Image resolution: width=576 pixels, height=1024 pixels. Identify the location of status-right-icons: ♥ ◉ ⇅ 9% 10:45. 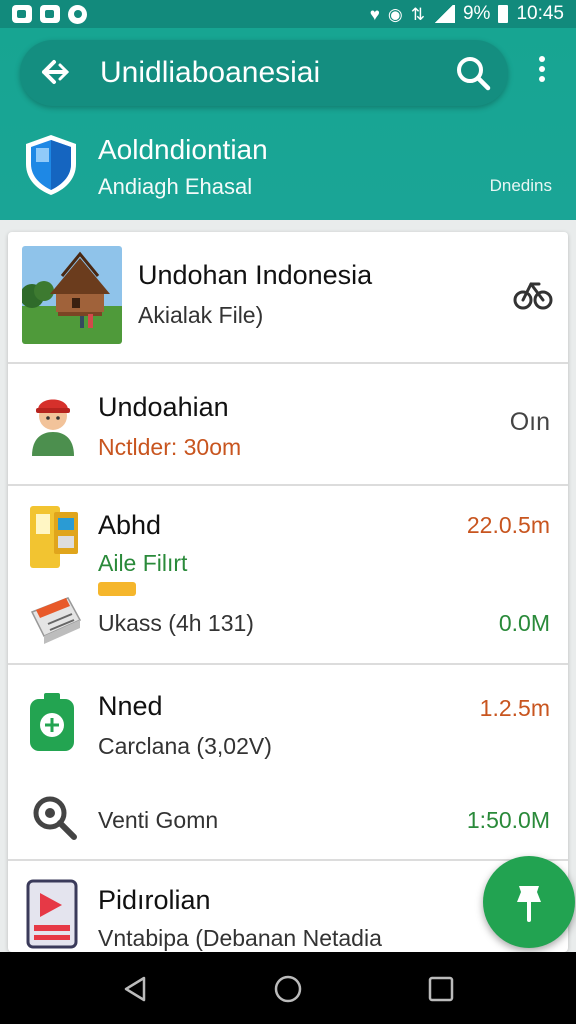
(467, 14).